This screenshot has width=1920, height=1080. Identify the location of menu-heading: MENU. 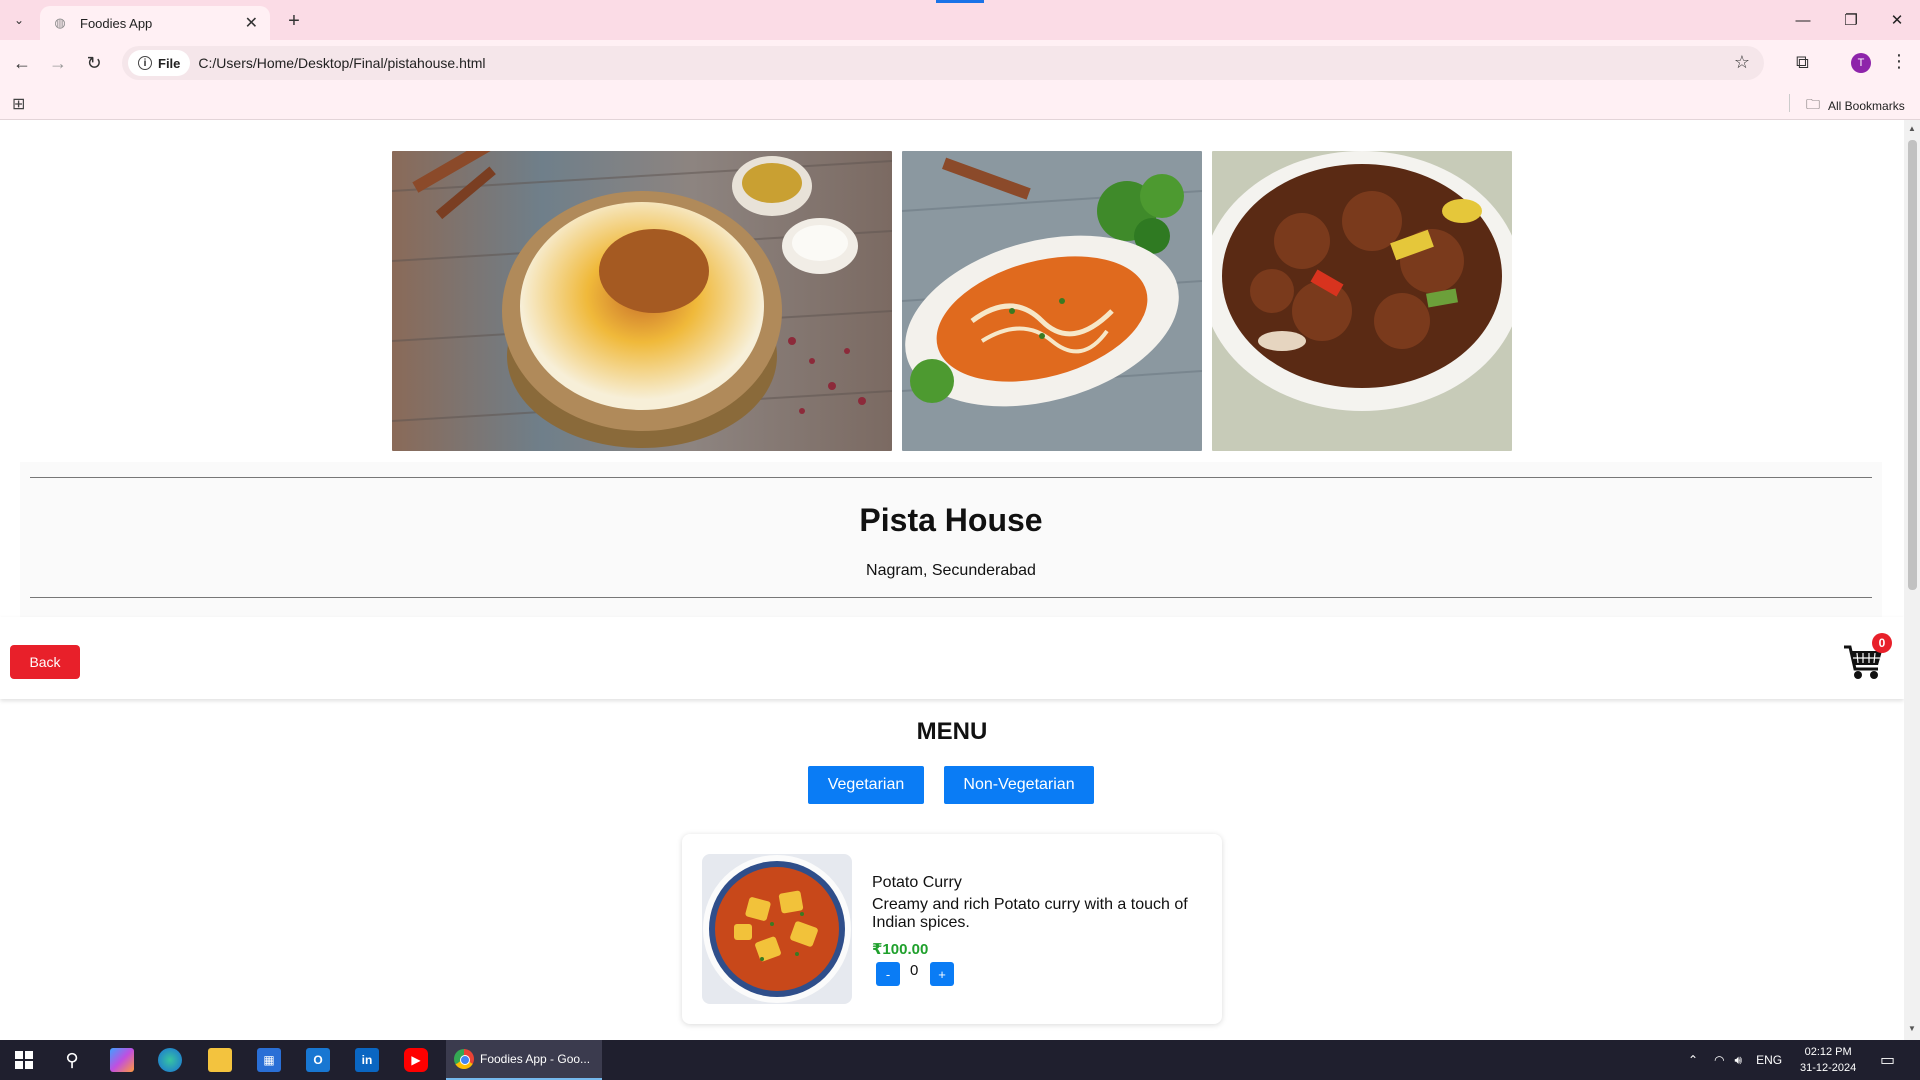
(952, 731).